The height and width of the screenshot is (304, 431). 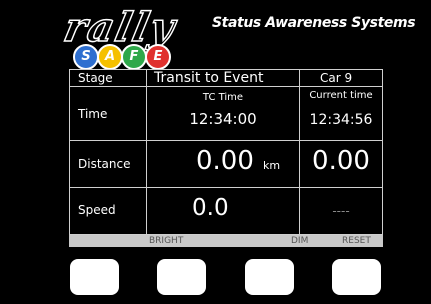 What do you see at coordinates (181, 277) in the screenshot?
I see `bright-button` at bounding box center [181, 277].